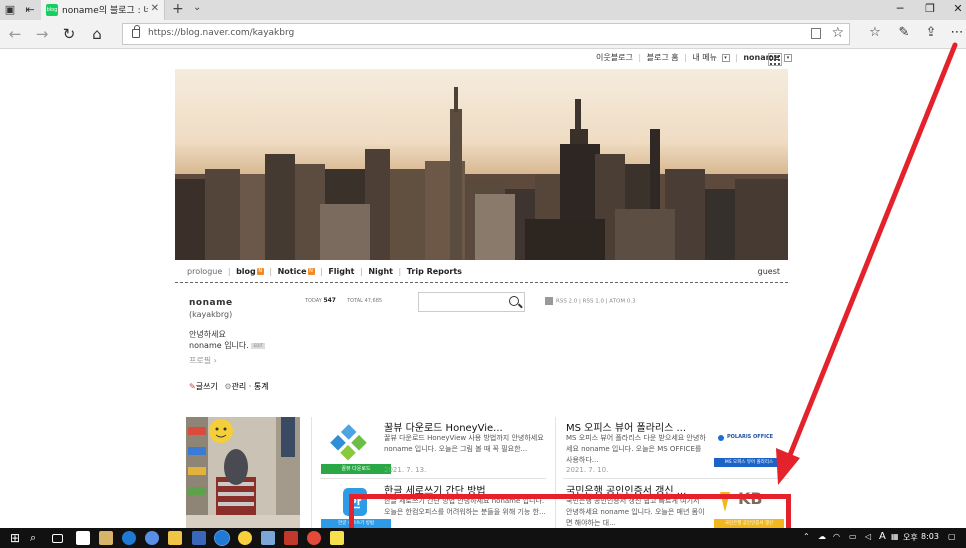 The width and height of the screenshot is (966, 548). What do you see at coordinates (775, 59) in the screenshot?
I see `app-grid-icon` at bounding box center [775, 59].